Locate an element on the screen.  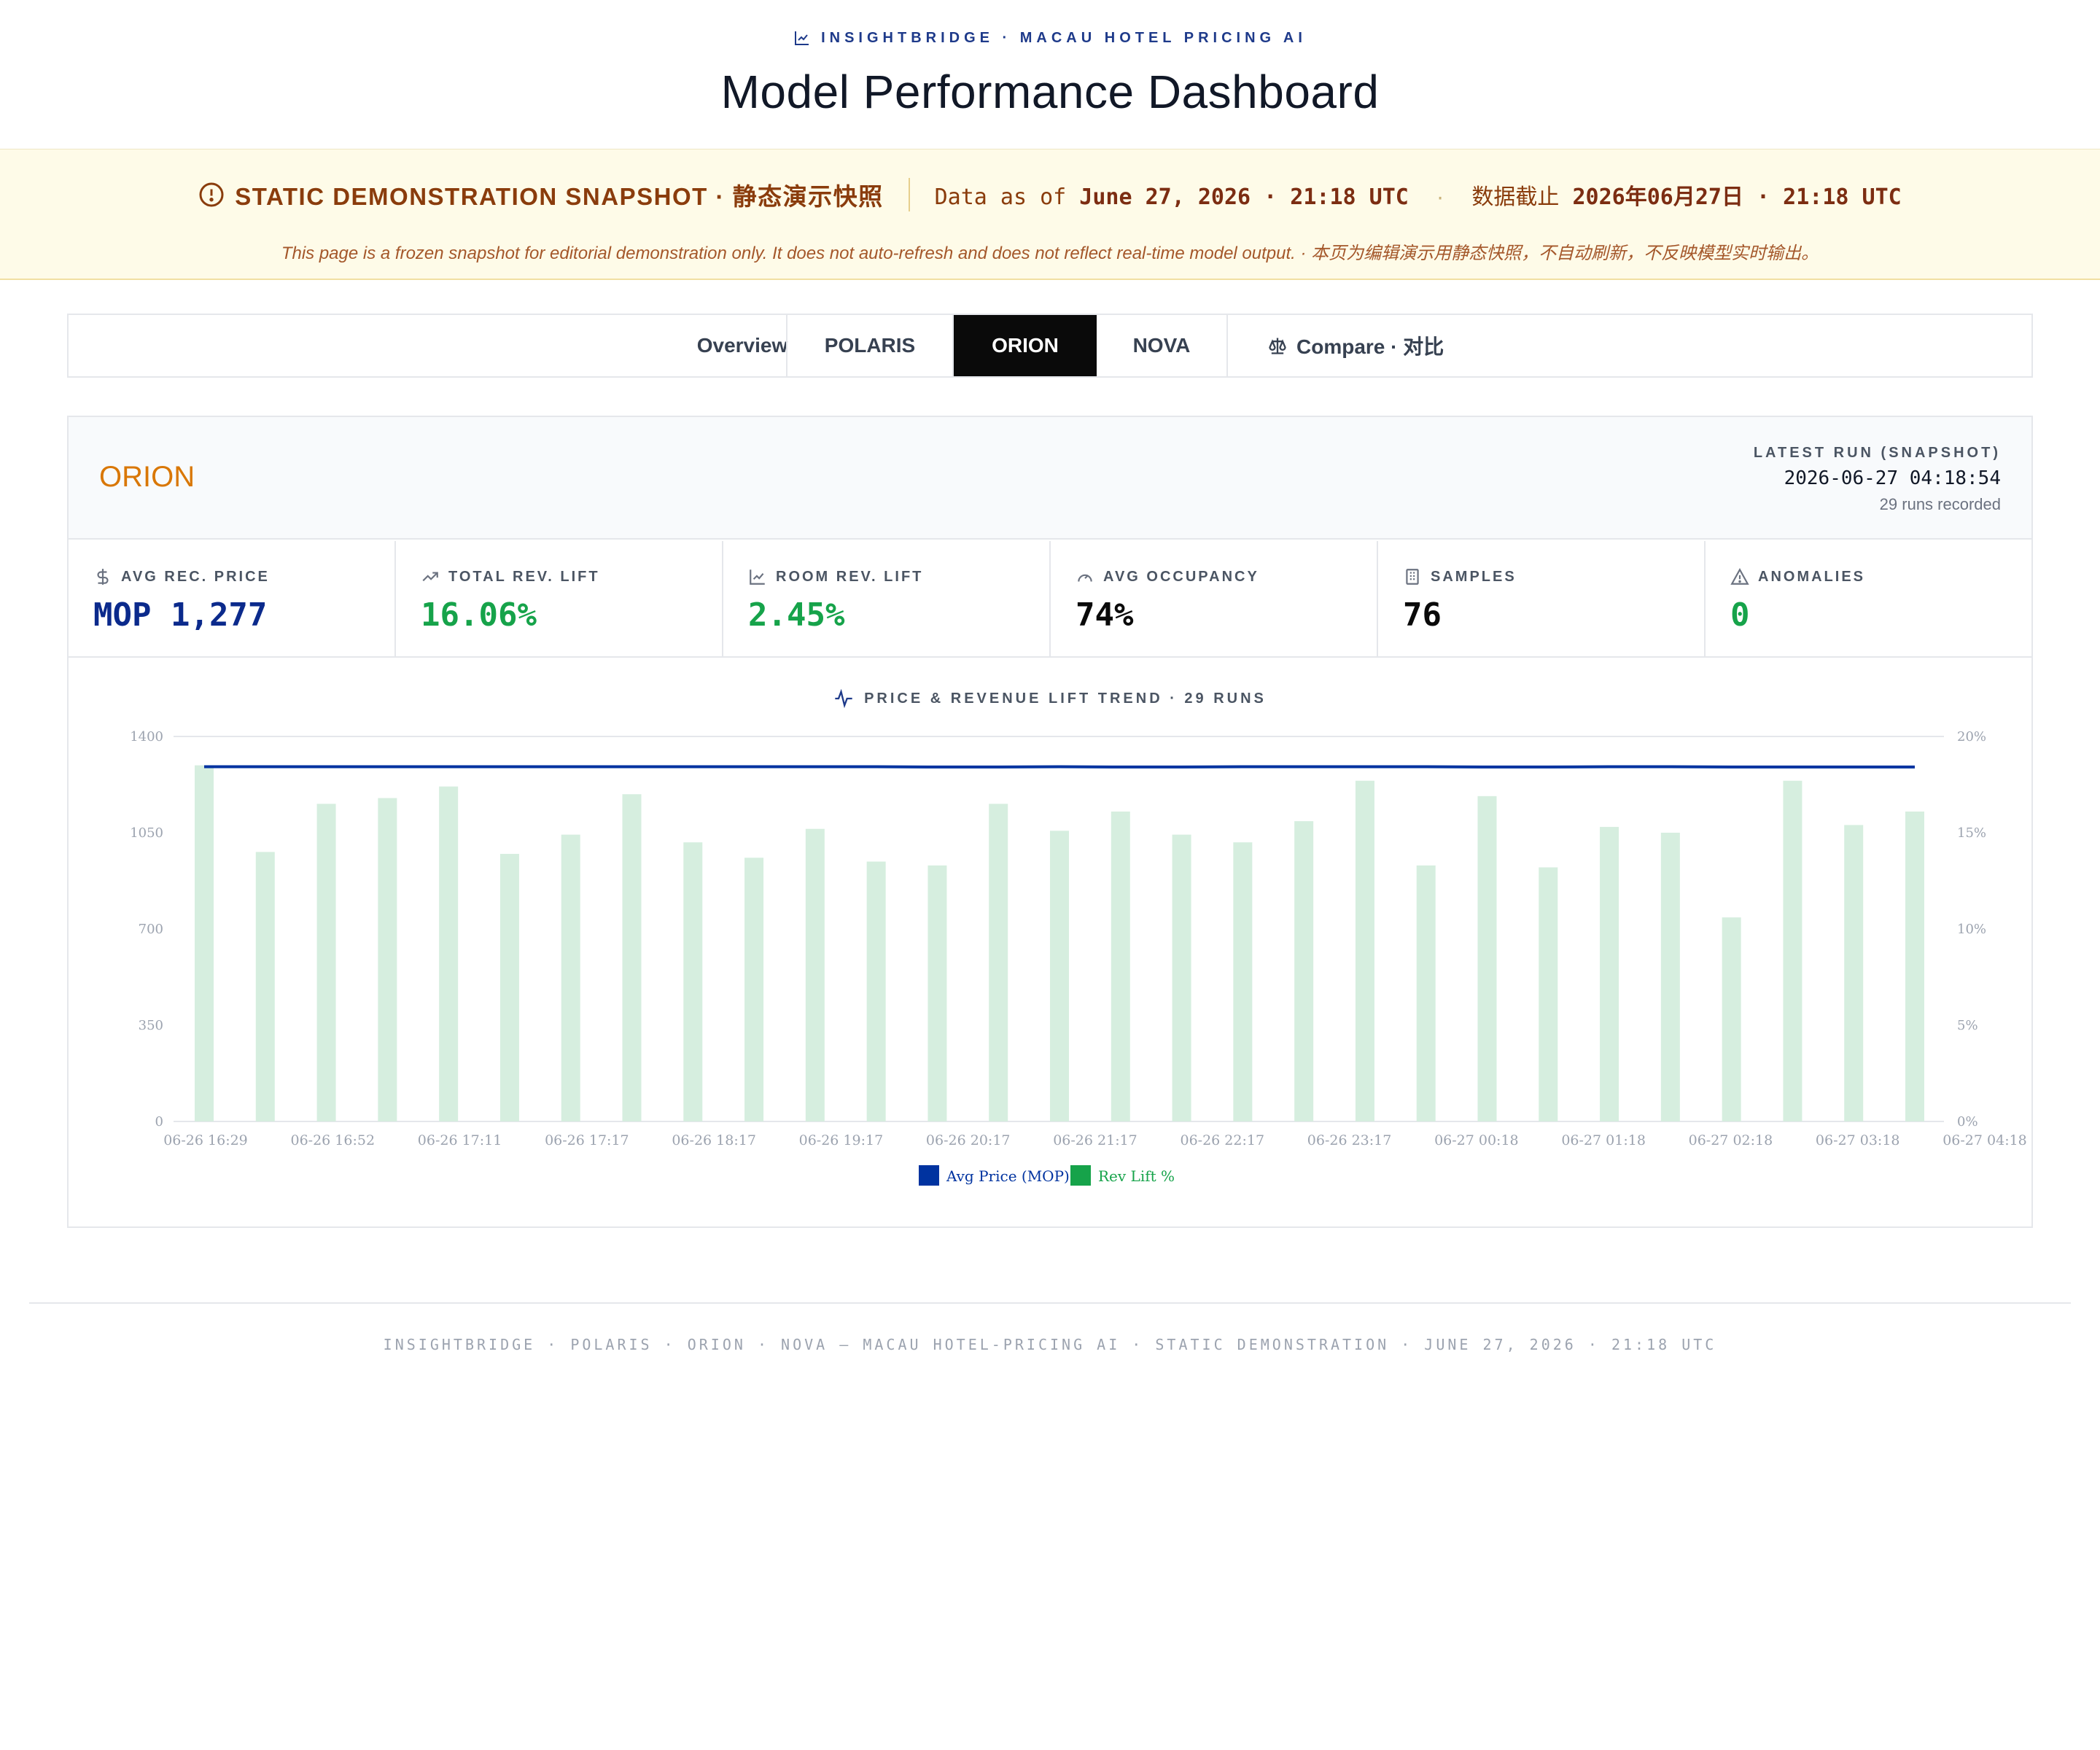
asof-prefix-zh: 数据截止 is located at coordinates (1515, 197).